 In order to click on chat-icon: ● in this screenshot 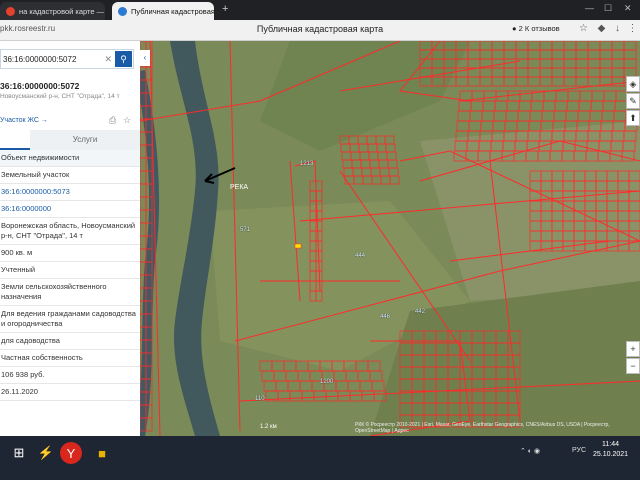, I will do `click(514, 28)`.